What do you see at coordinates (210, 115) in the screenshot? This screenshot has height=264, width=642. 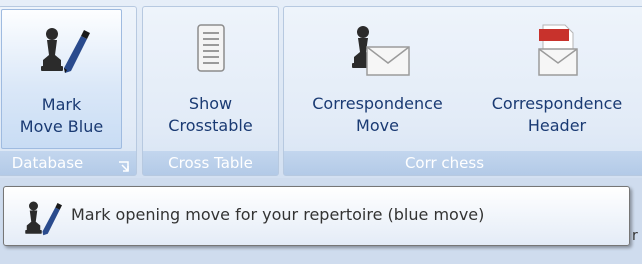 I see `show-crosstable-label: Show Crosstable` at bounding box center [210, 115].